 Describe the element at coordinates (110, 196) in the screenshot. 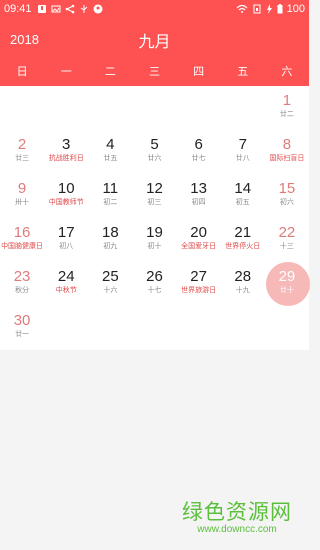

I see `day-cell: 11 初二` at that location.